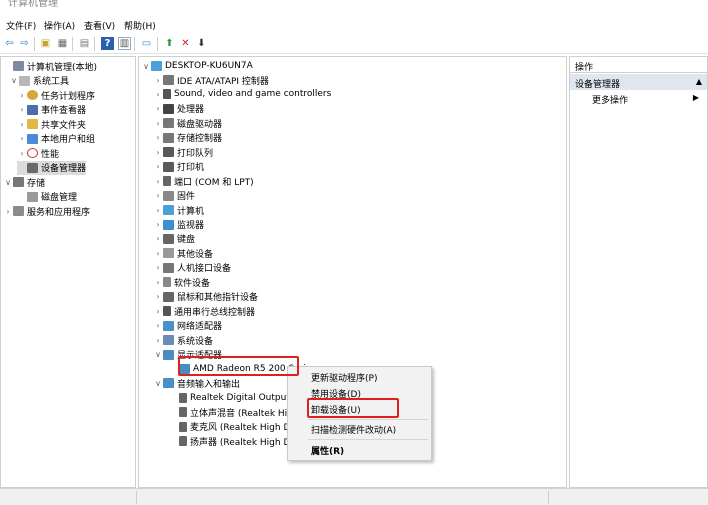 The image size is (708, 505). What do you see at coordinates (196, 383) in the screenshot?
I see `device-category: ∨ 音频输入和输出` at bounding box center [196, 383].